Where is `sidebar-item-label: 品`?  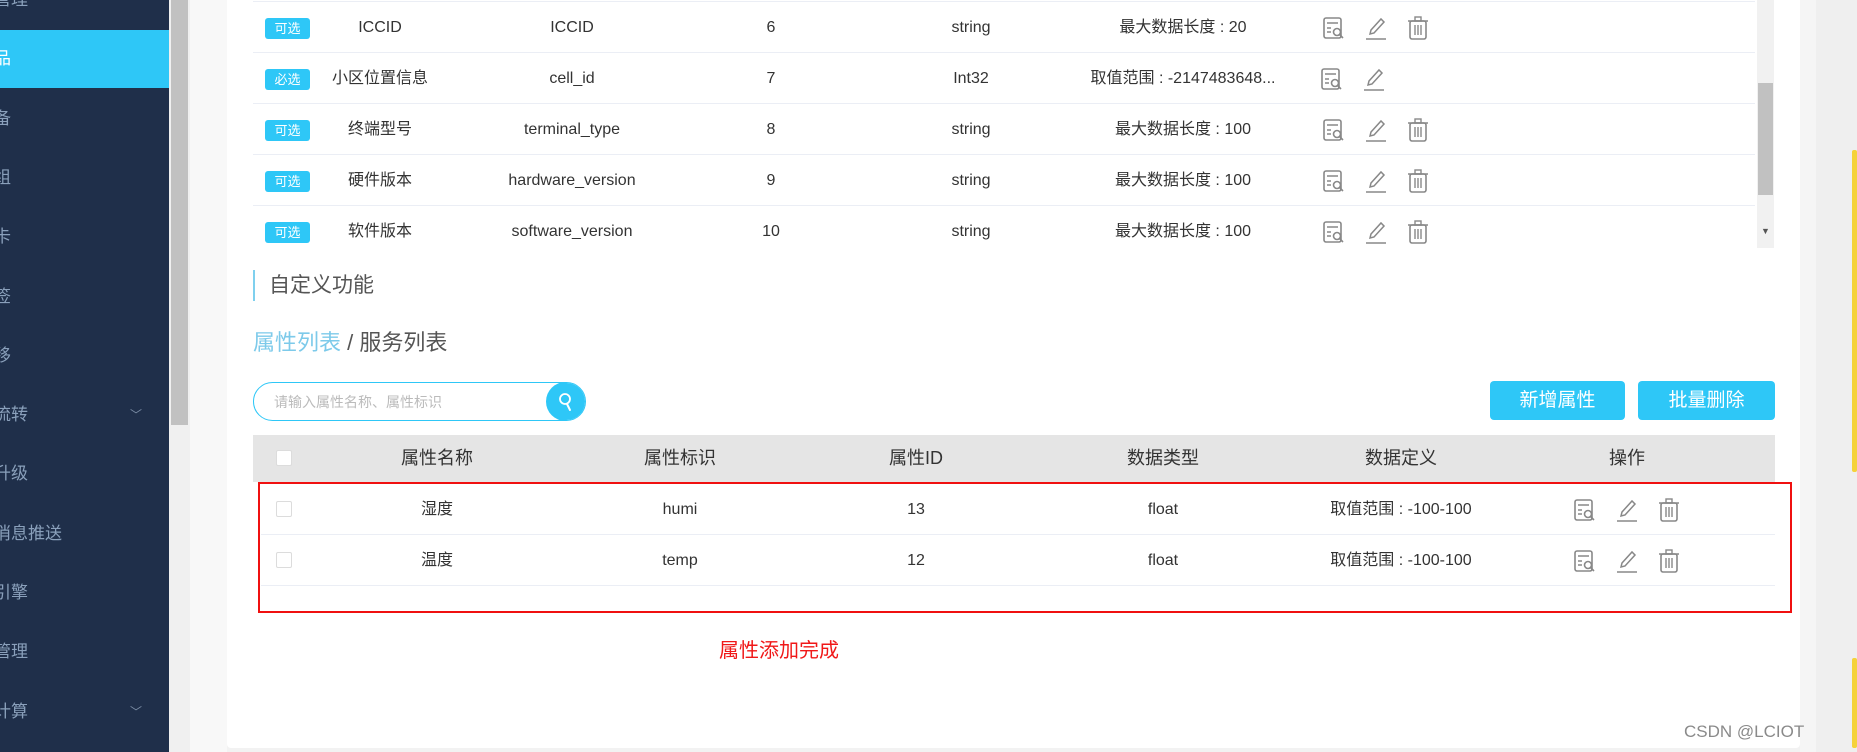 sidebar-item-label: 品 is located at coordinates (5, 59).